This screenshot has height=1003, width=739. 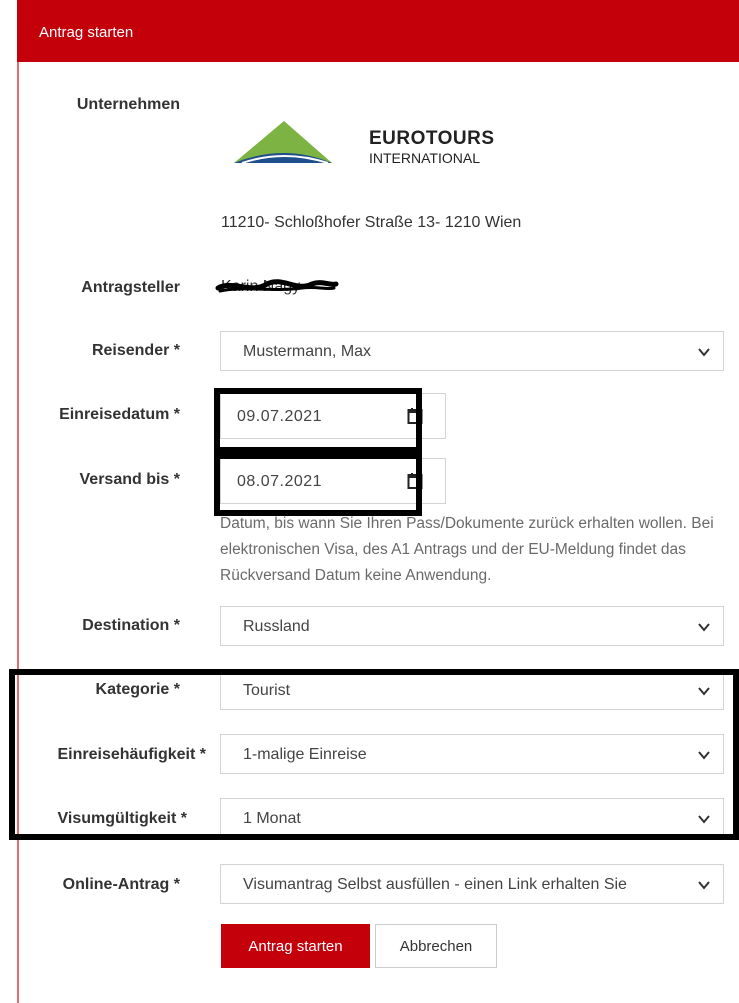 What do you see at coordinates (283, 142) in the screenshot?
I see `mountain-logo-icon` at bounding box center [283, 142].